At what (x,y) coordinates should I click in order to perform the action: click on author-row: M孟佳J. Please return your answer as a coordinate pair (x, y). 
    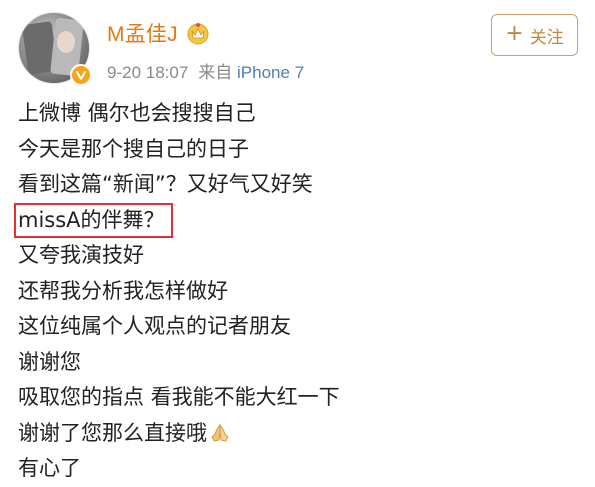
    Looking at the image, I should click on (158, 33).